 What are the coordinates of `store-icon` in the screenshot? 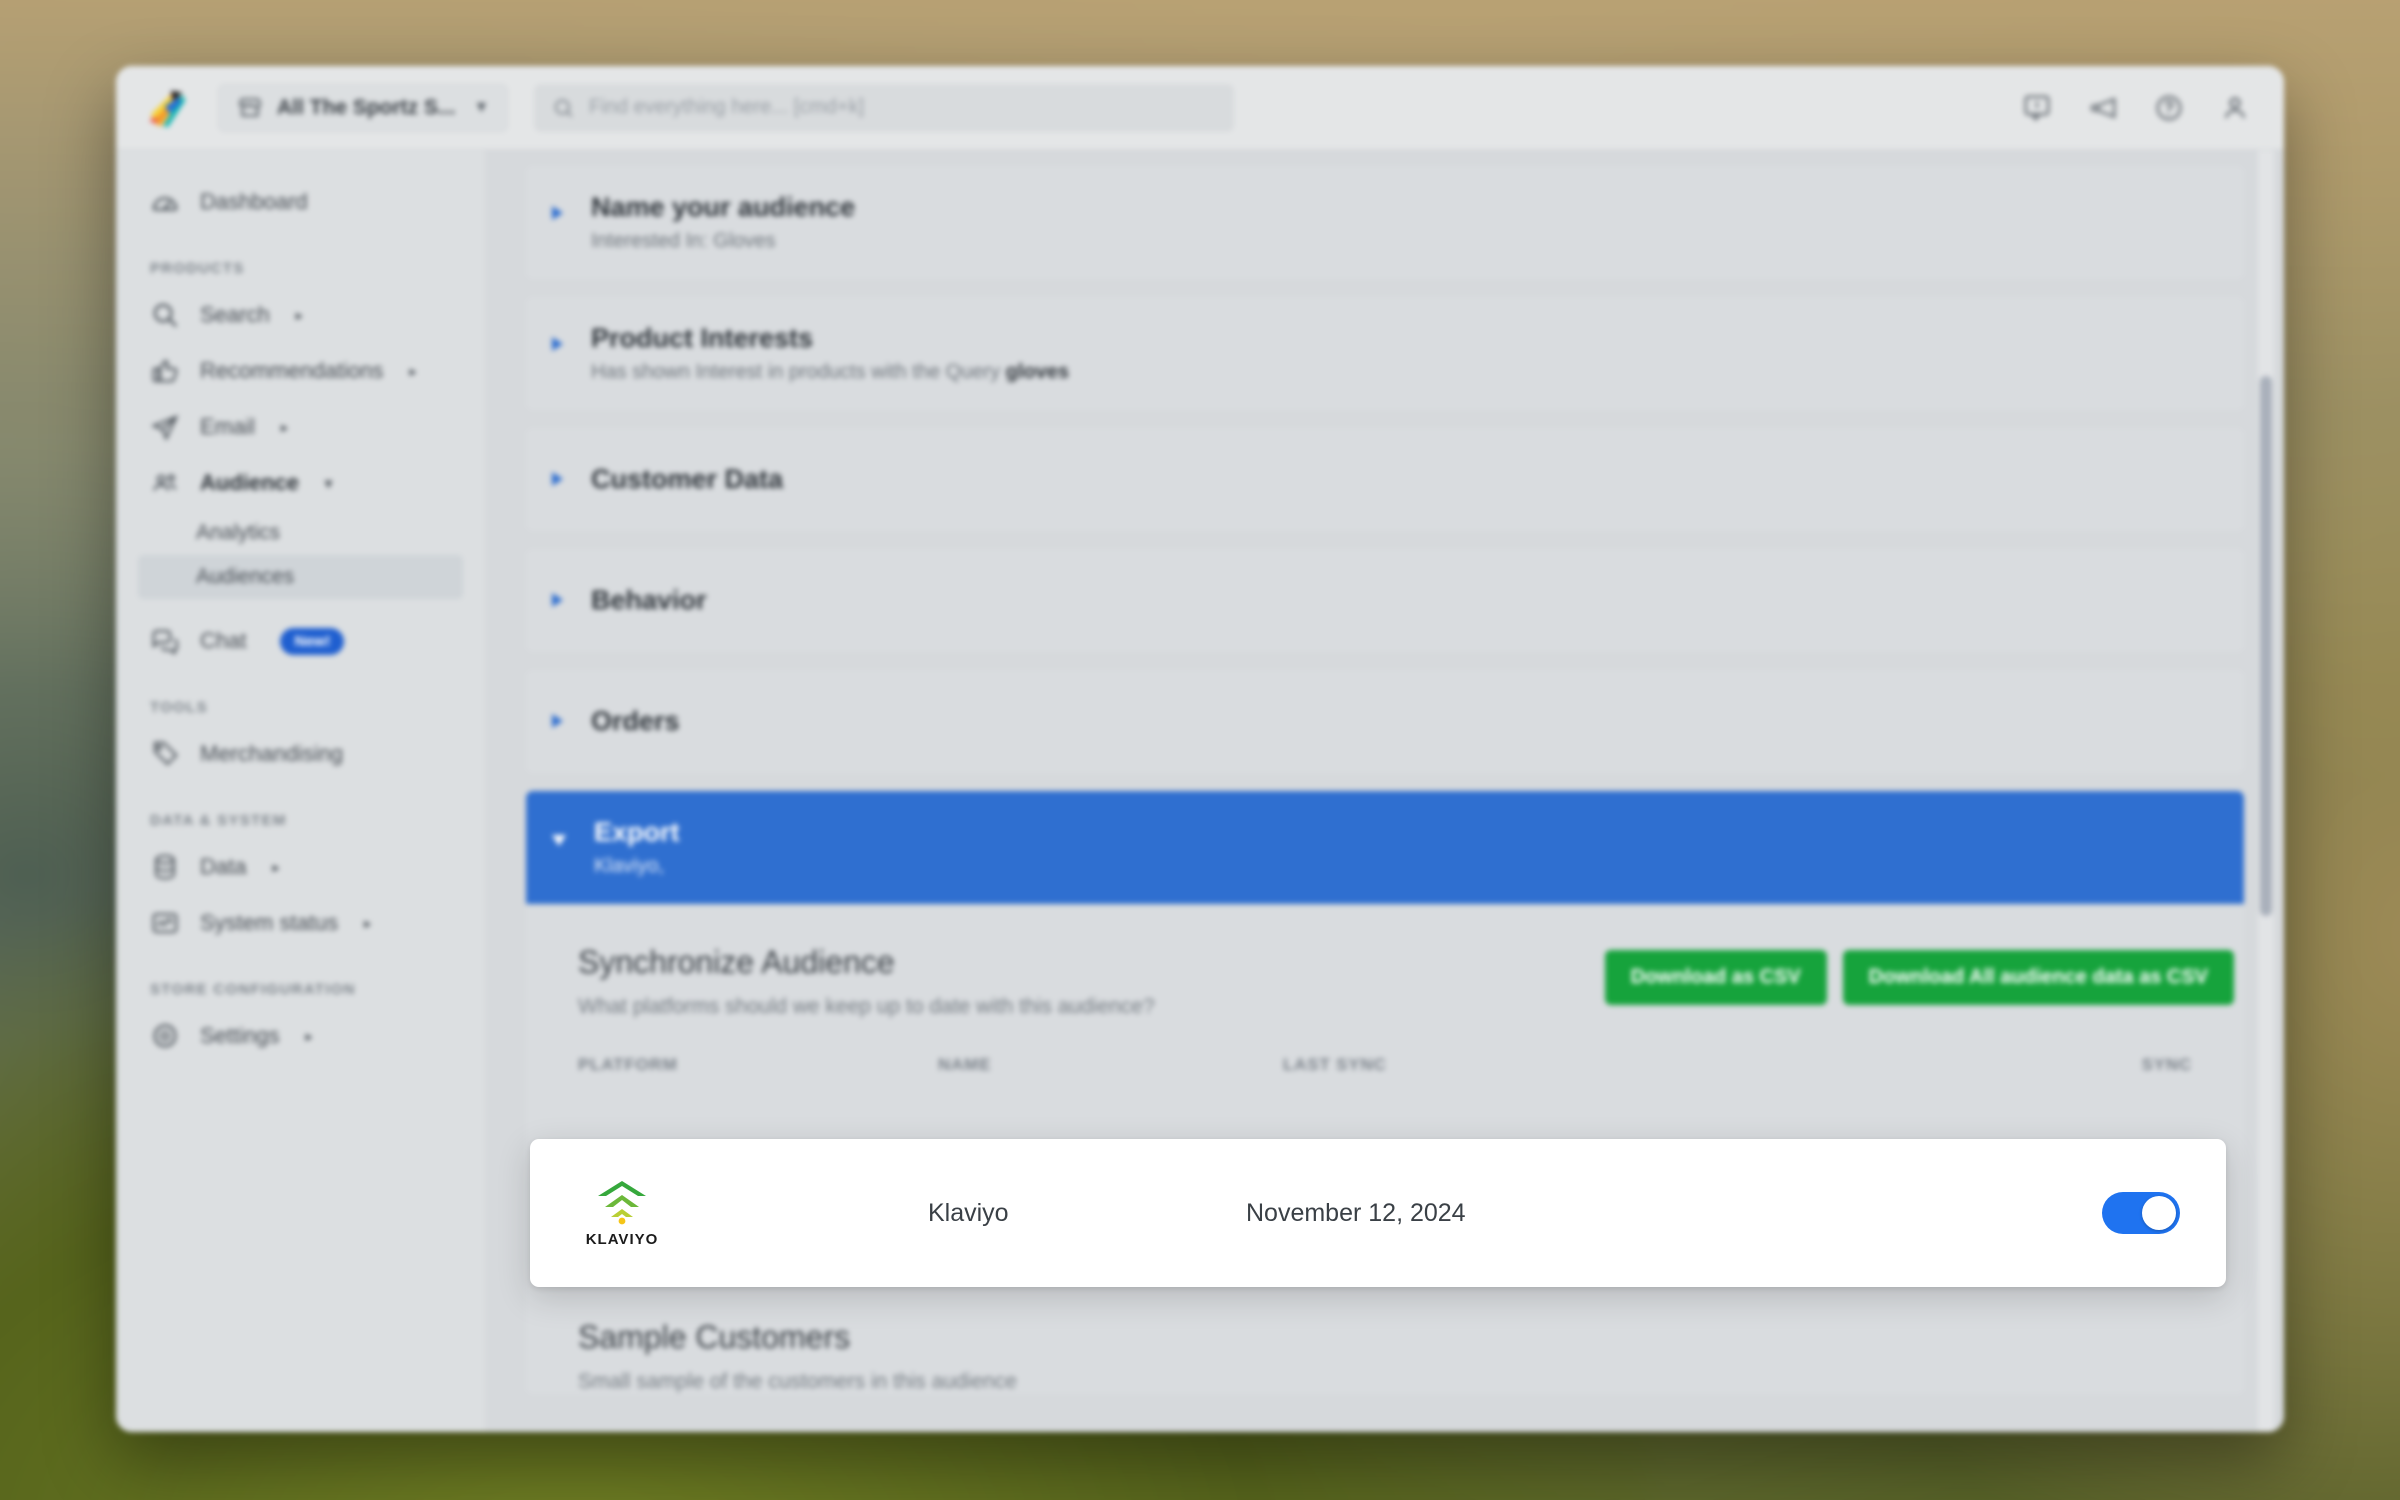 It's located at (250, 107).